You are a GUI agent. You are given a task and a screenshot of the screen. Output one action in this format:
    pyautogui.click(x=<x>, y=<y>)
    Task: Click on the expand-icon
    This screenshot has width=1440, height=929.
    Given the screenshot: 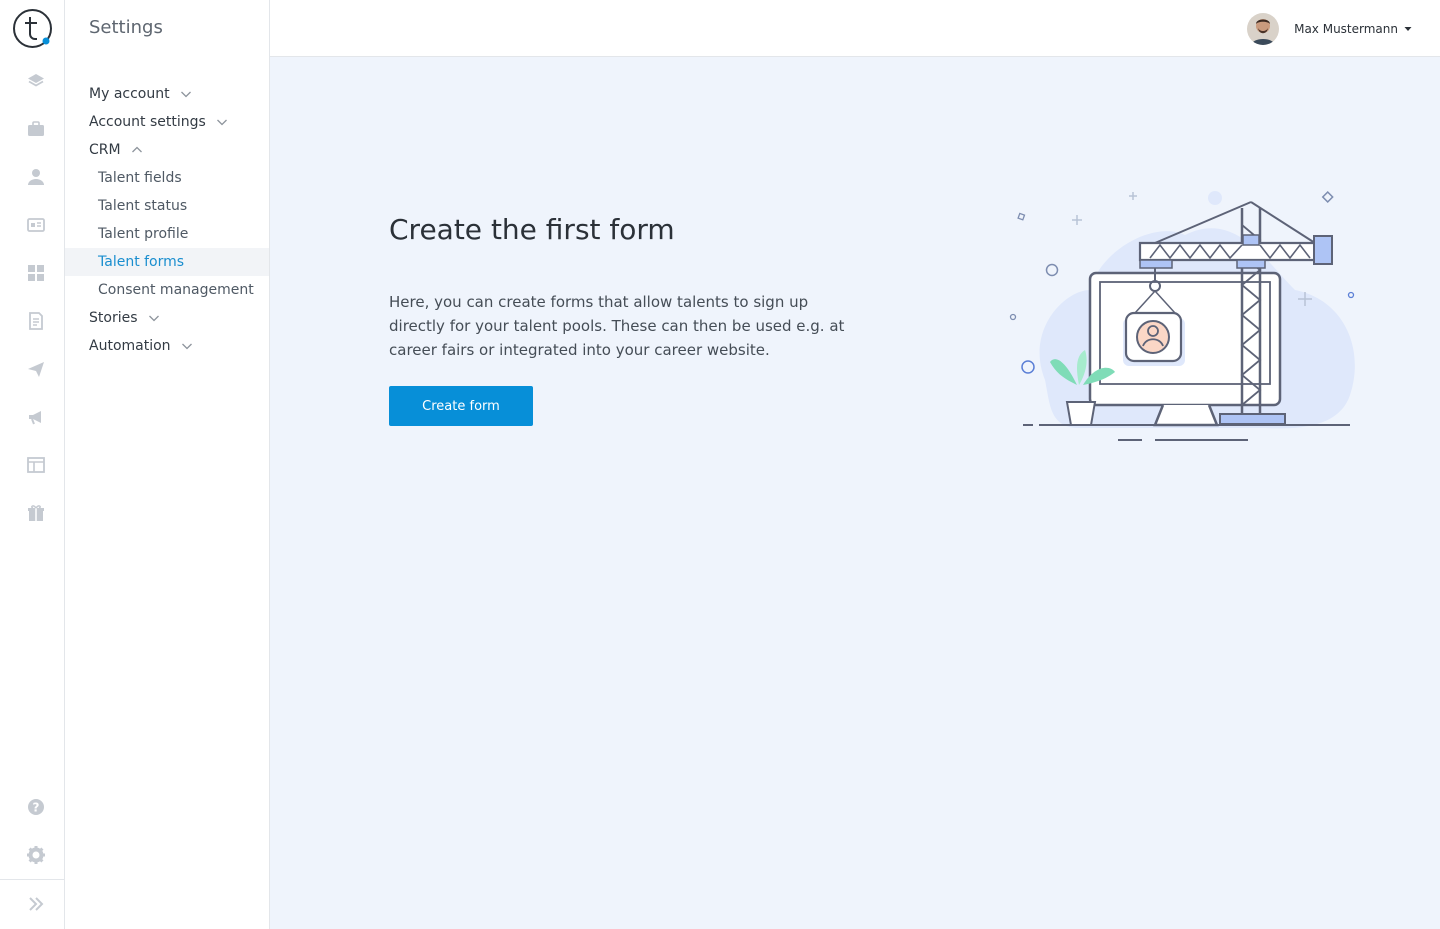 What is the action you would take?
    pyautogui.click(x=36, y=904)
    